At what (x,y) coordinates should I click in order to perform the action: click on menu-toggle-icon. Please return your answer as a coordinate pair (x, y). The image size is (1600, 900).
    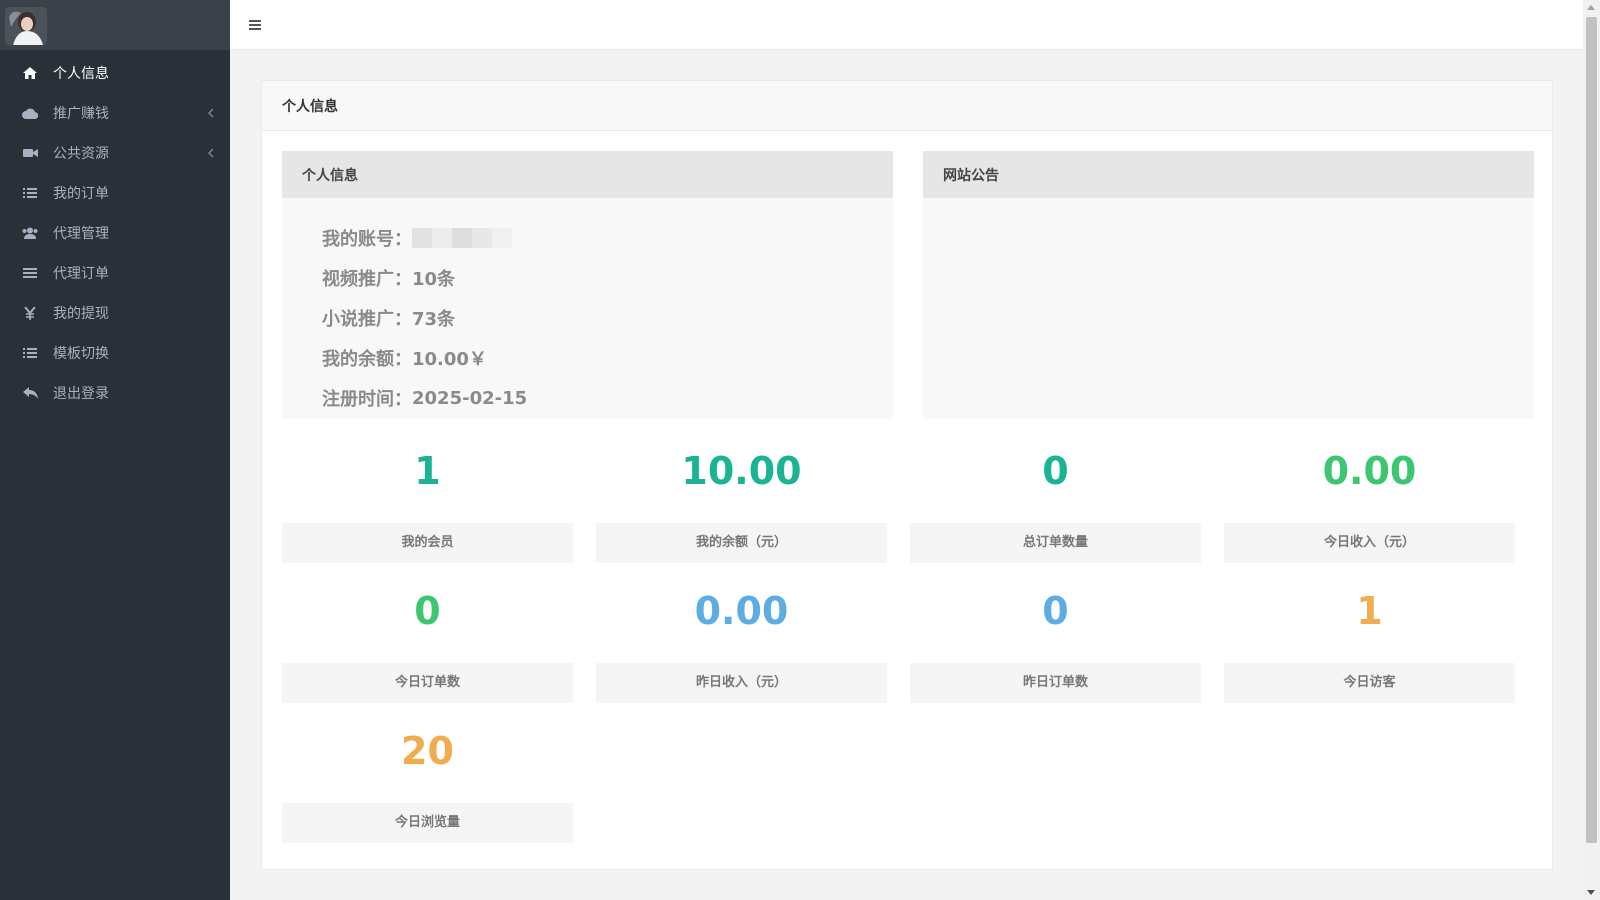
    Looking at the image, I should click on (255, 24).